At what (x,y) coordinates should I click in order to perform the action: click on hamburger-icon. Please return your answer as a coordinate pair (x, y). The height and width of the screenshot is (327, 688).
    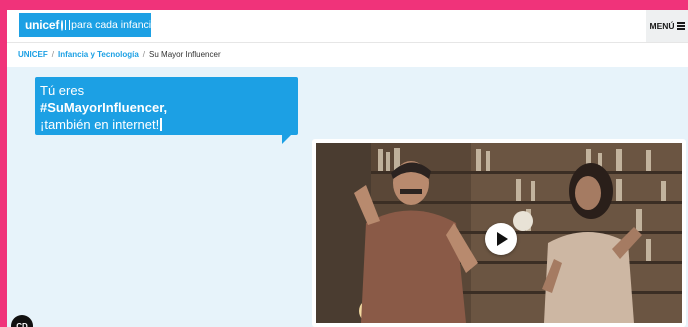
    Looking at the image, I should click on (680, 26).